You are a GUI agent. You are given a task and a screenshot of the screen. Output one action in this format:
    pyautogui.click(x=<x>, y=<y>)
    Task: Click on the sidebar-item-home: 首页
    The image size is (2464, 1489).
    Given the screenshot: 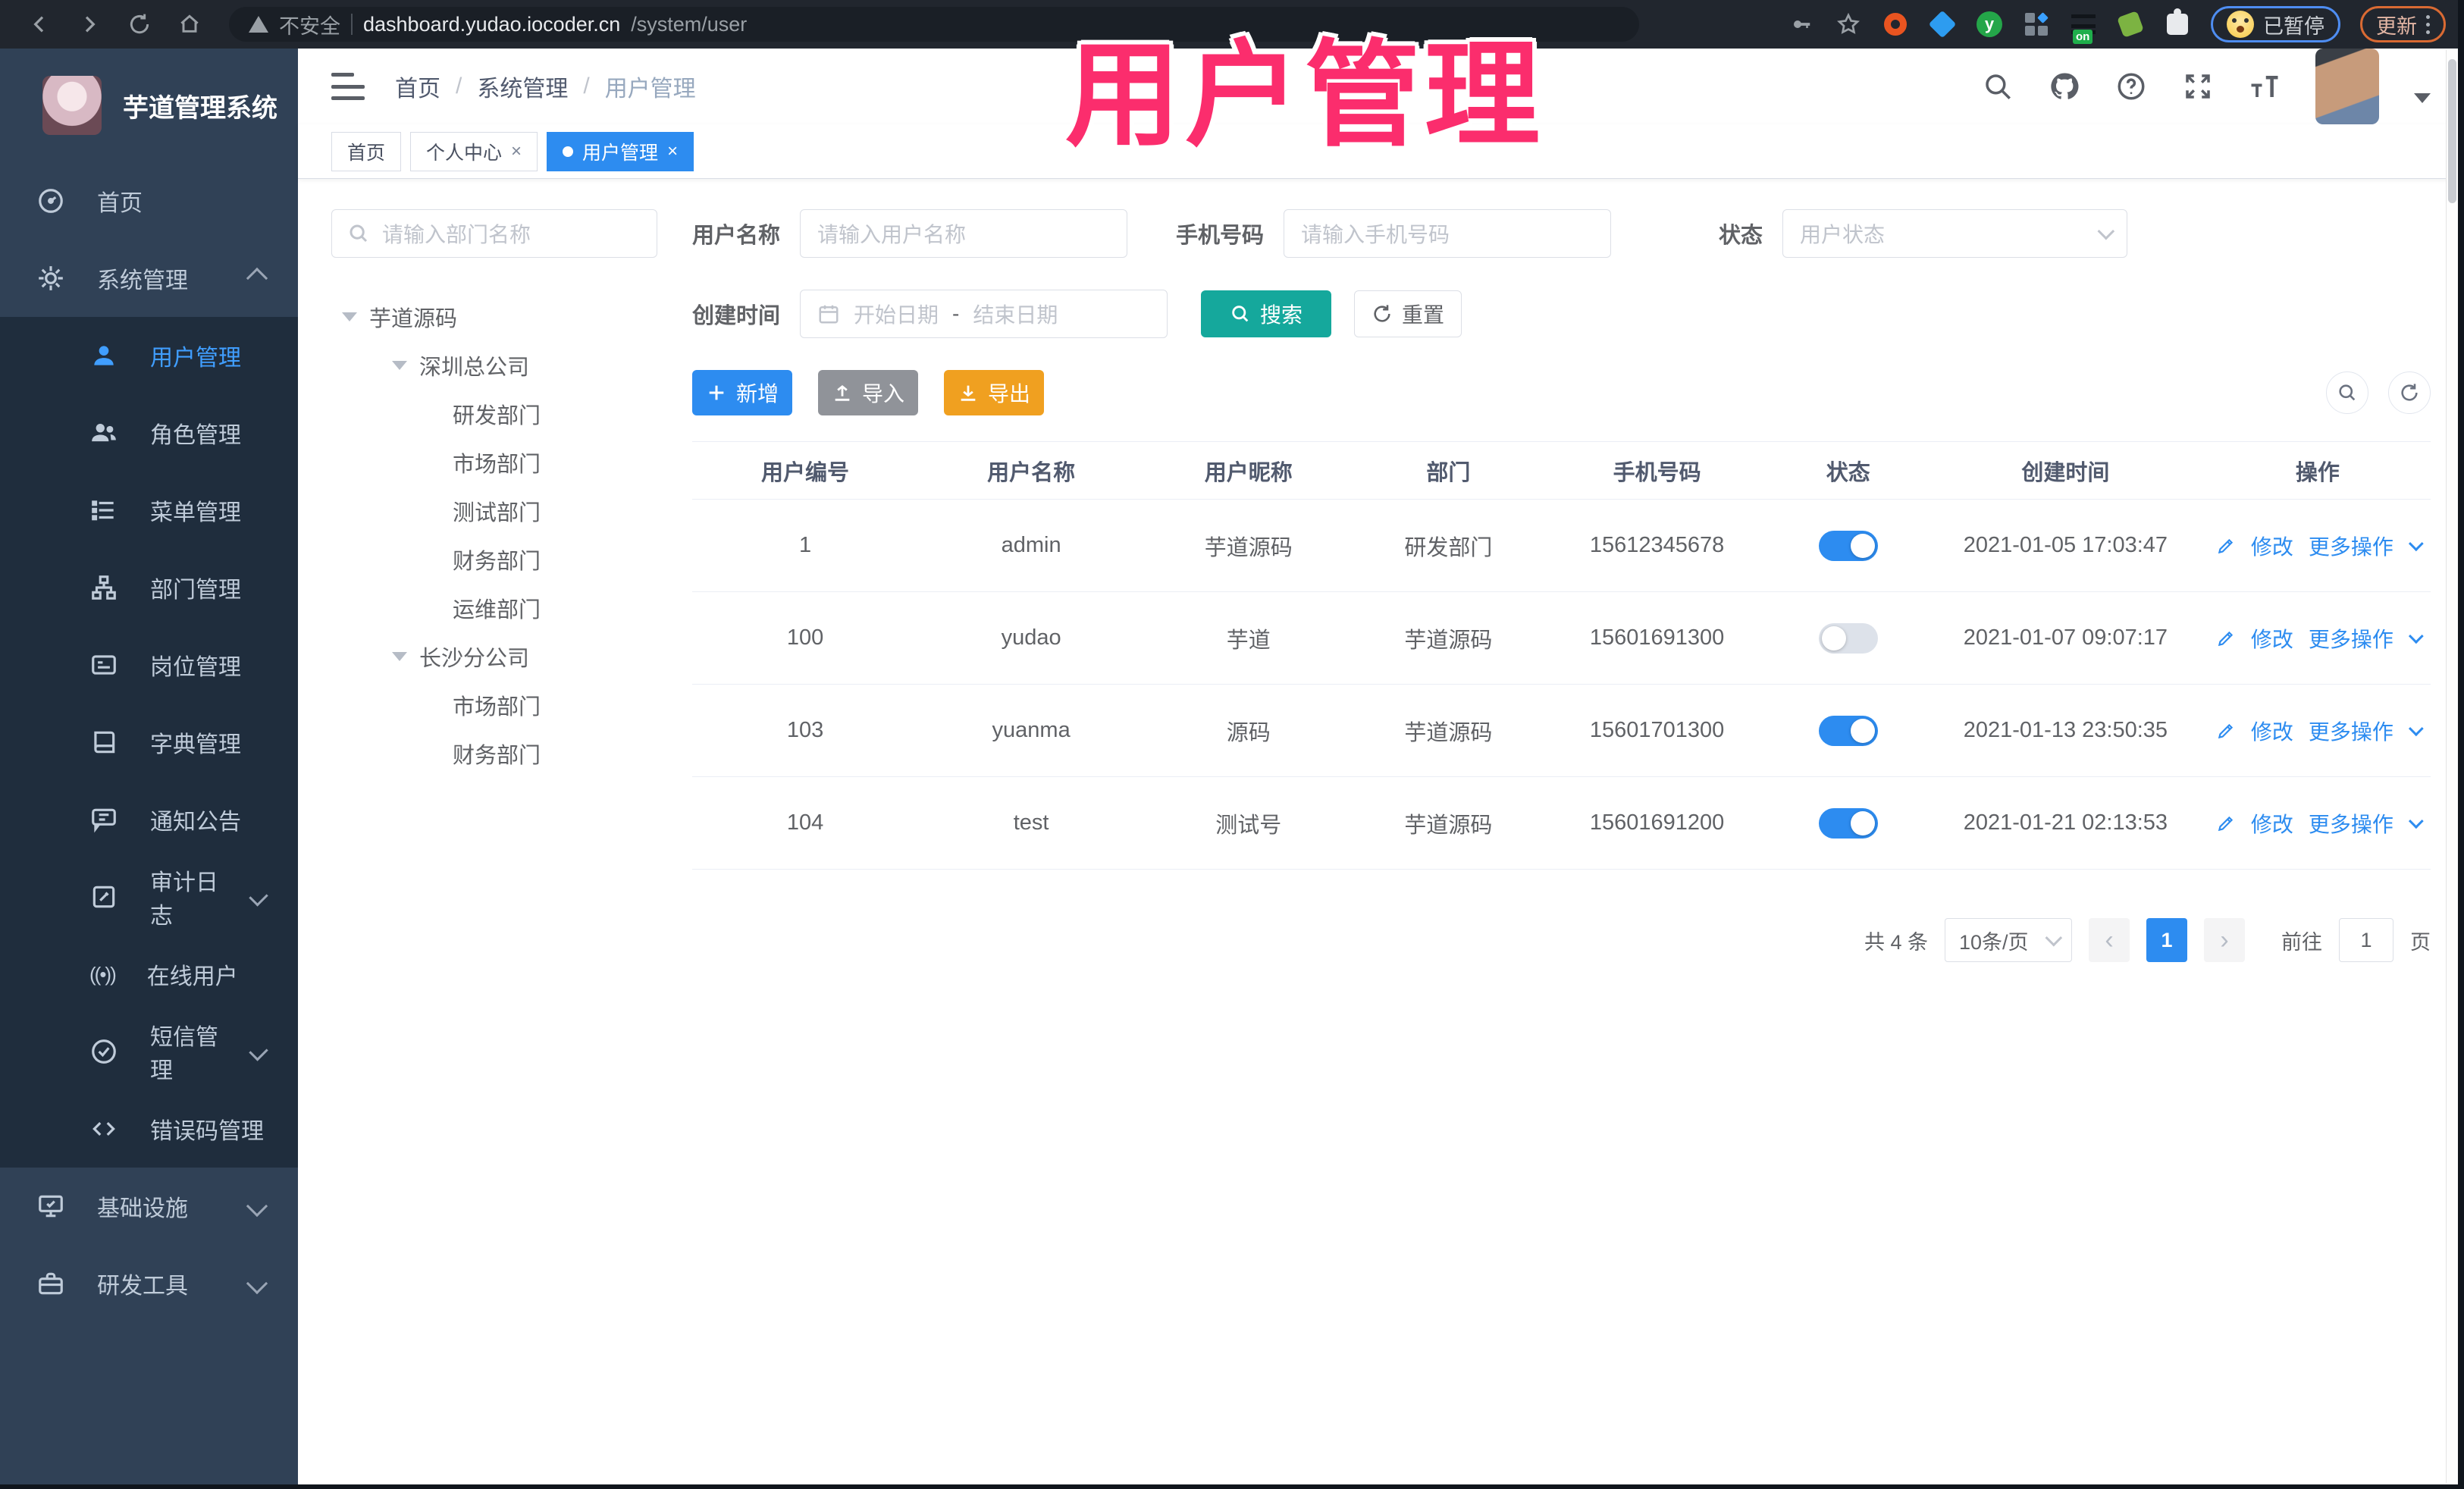 What is the action you would take?
    pyautogui.click(x=149, y=201)
    